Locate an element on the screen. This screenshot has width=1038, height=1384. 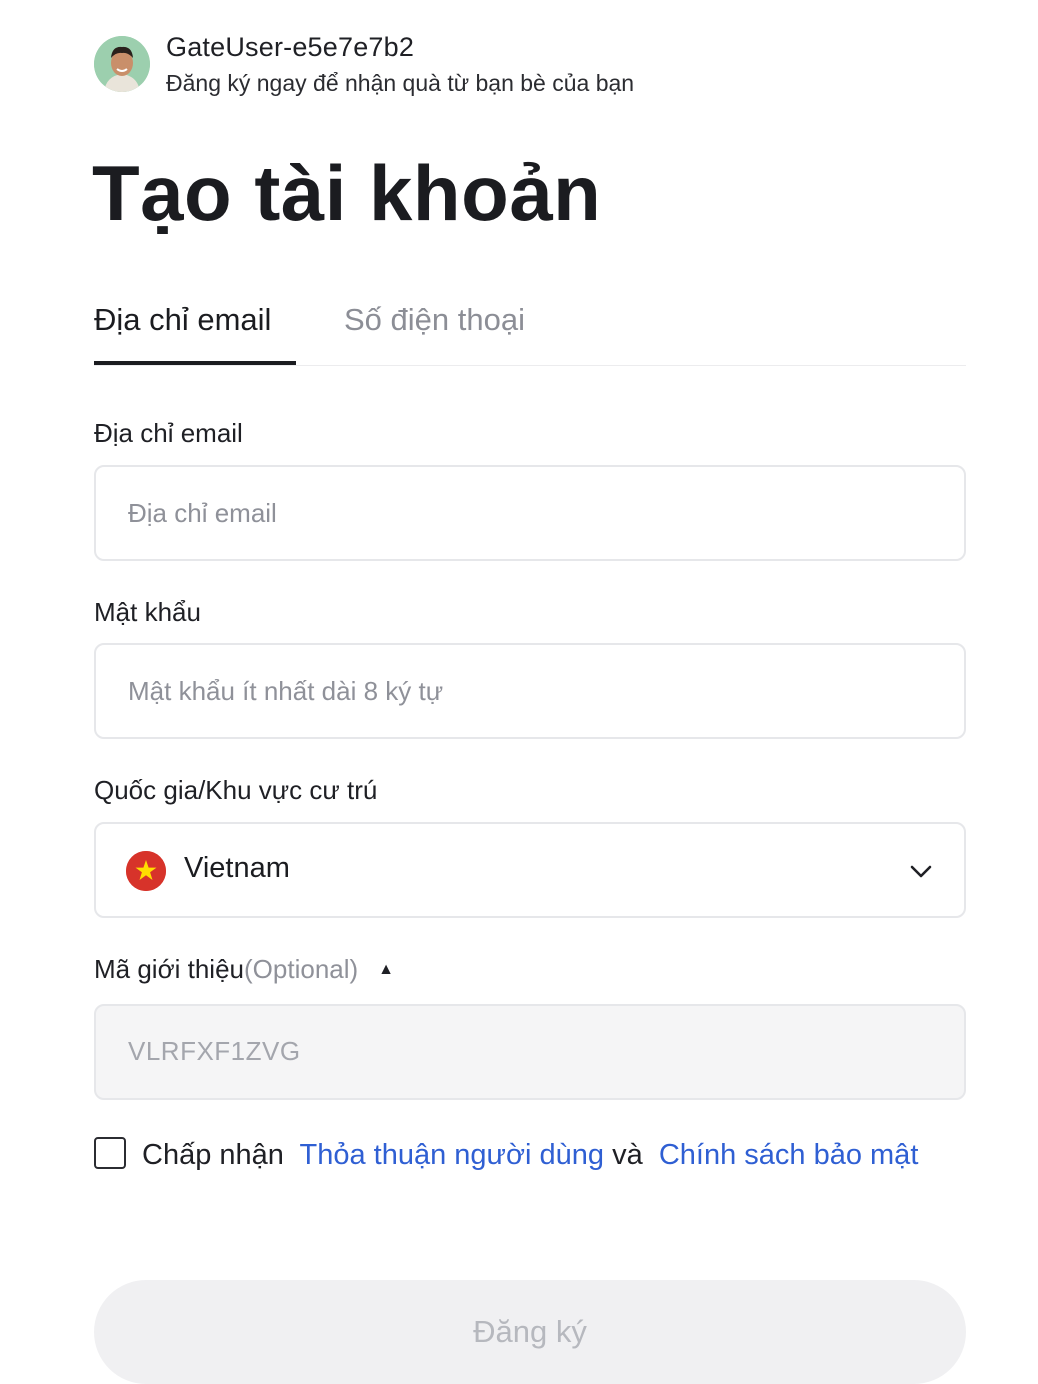
email-label: Địa chỉ email is located at coordinates (168, 433).